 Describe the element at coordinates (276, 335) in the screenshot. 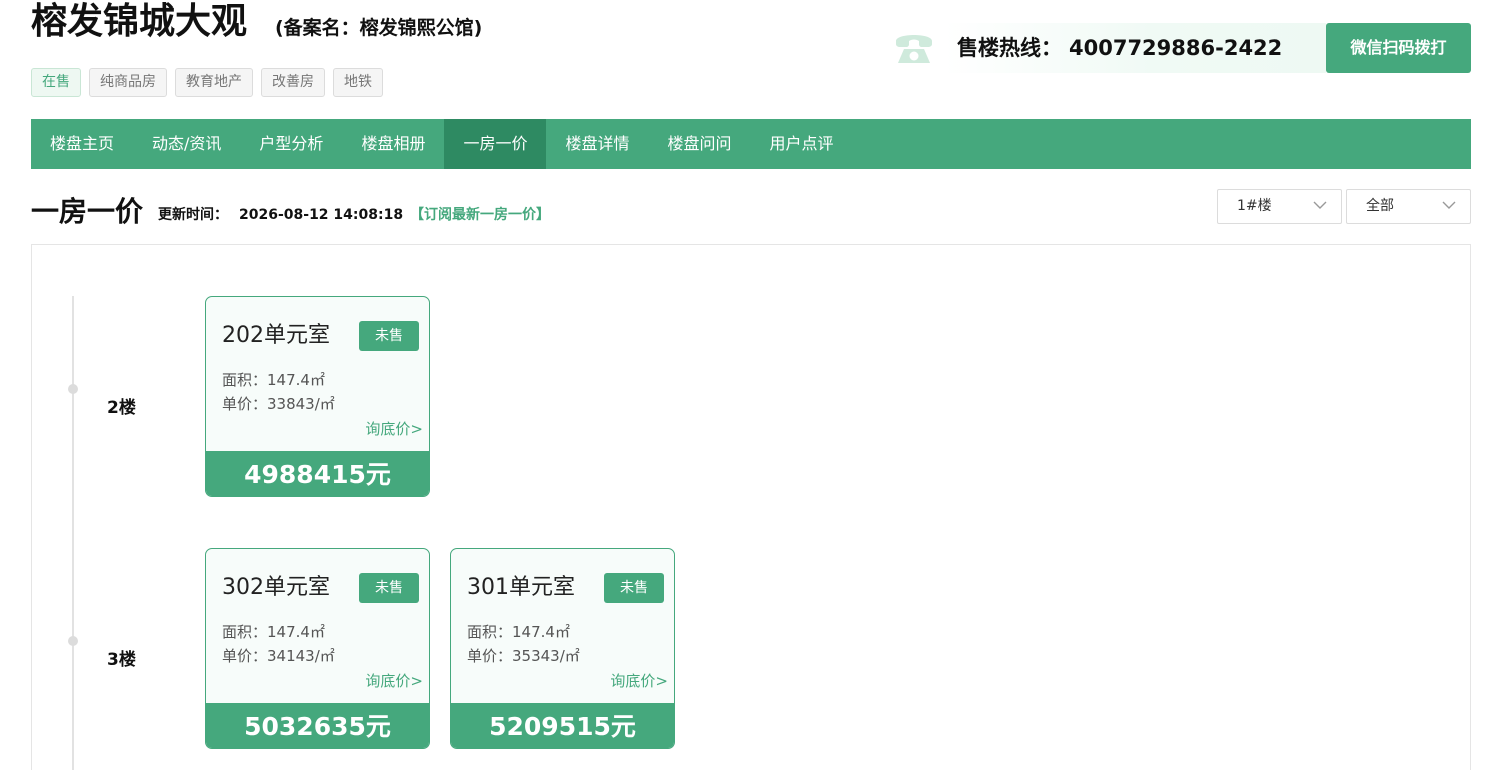

I see `unit-room: 202单元室` at that location.